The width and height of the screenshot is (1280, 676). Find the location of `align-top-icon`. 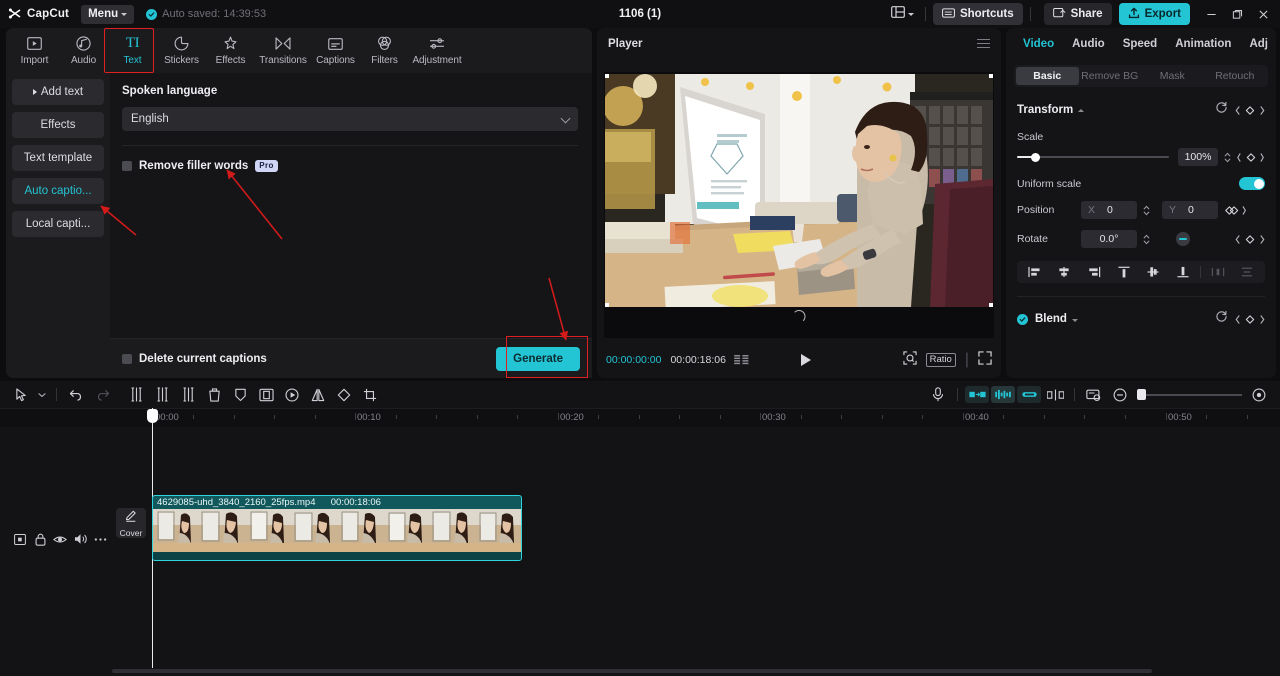

align-top-icon is located at coordinates (1124, 272).